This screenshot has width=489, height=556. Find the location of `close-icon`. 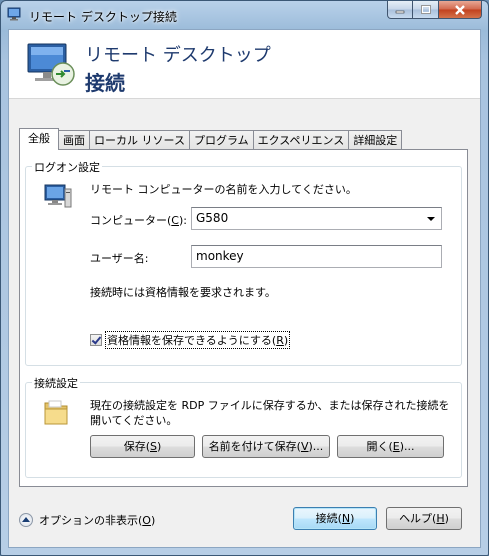

close-icon is located at coordinates (460, 9).